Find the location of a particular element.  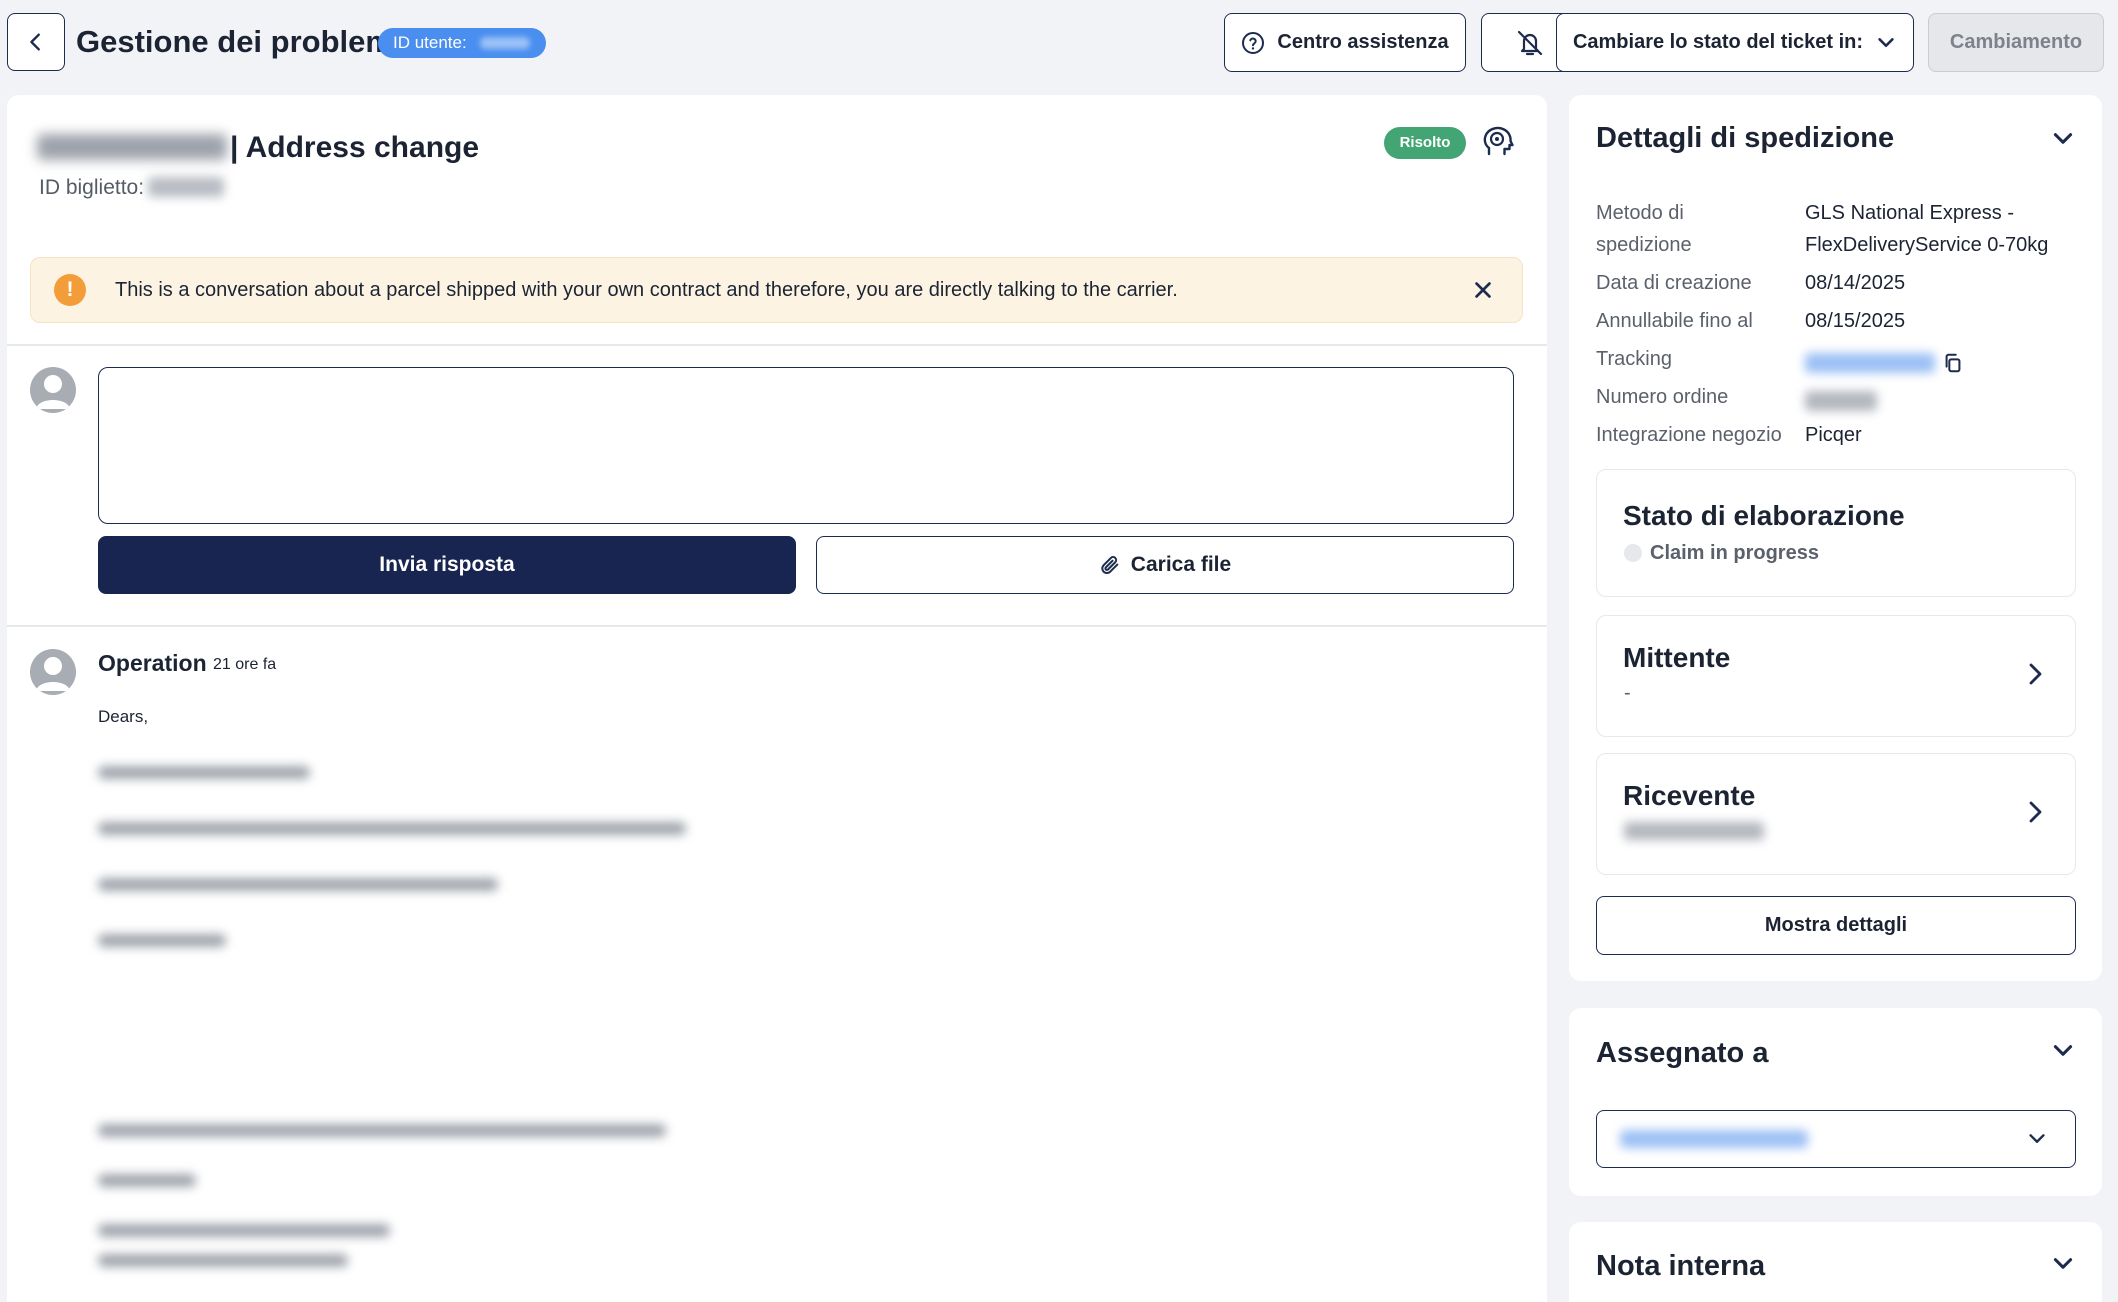

back-button is located at coordinates (36, 42).